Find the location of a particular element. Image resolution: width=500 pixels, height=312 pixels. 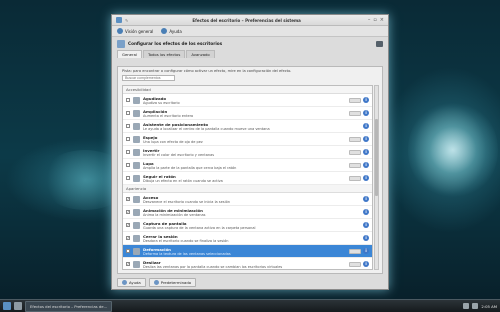

reset-icon is located at coordinates (156, 282).